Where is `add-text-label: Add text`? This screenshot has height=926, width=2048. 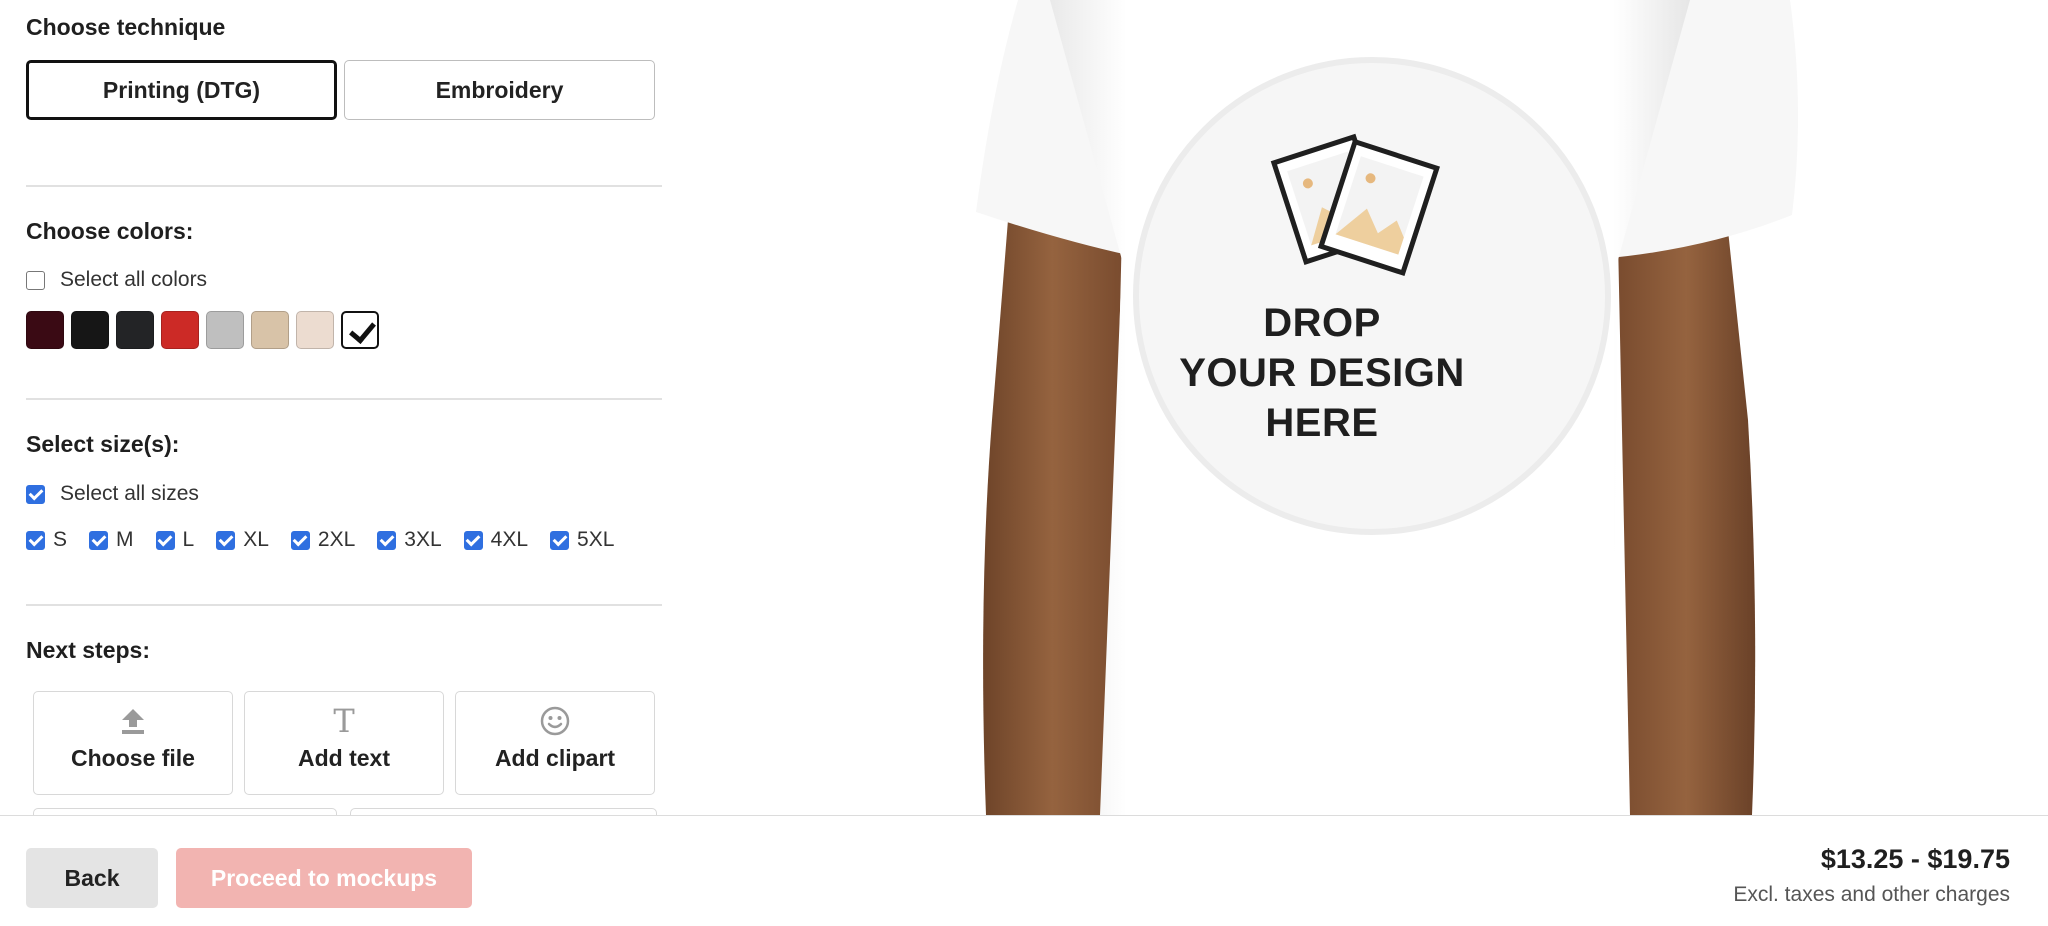
add-text-label: Add text is located at coordinates (344, 758).